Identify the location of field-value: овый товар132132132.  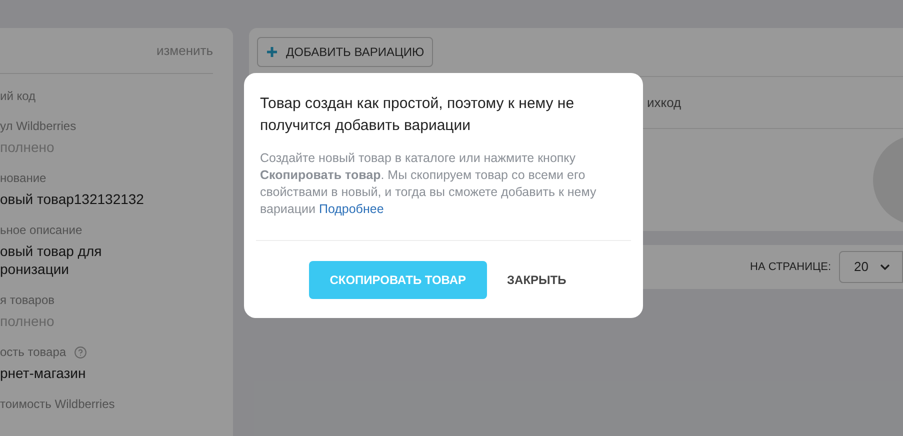
(72, 199).